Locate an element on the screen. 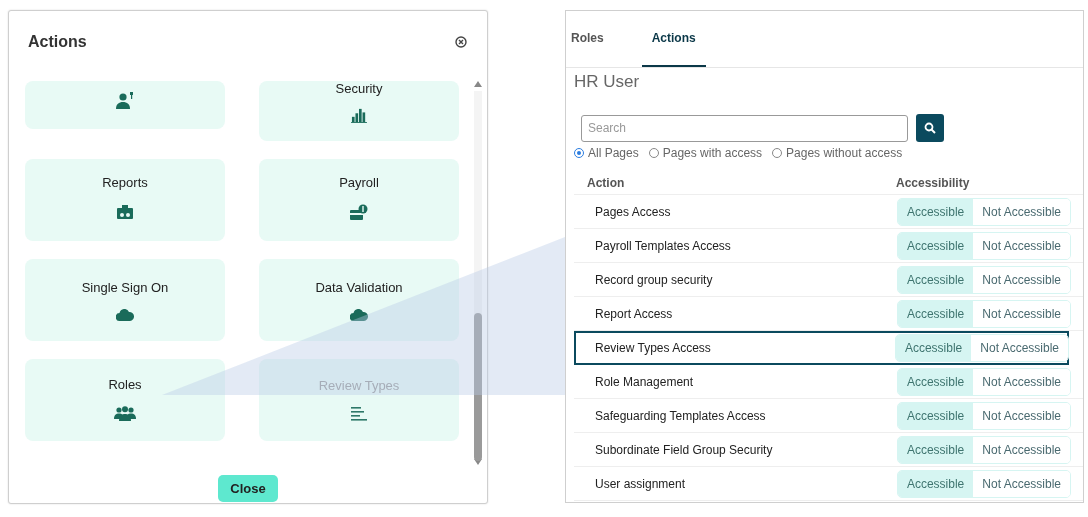 The width and height of the screenshot is (1088, 517). close-button: Close is located at coordinates (248, 488).